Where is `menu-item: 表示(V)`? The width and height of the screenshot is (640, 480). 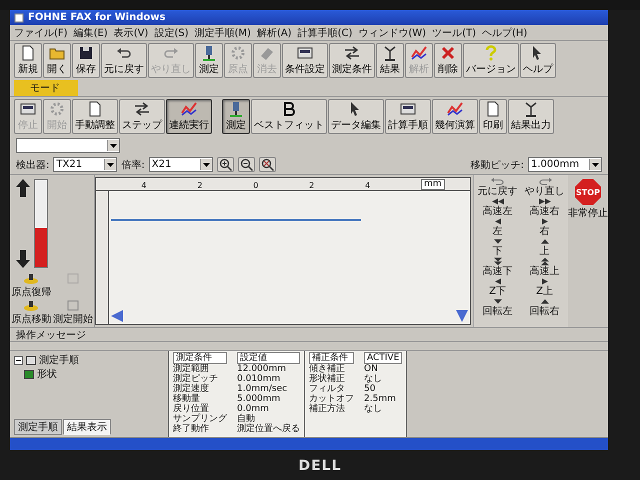
menu-item: 表示(V) is located at coordinates (131, 33).